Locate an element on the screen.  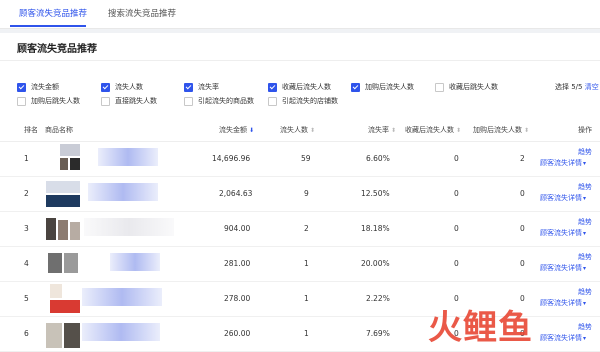
users: 2 is located at coordinates (306, 228).